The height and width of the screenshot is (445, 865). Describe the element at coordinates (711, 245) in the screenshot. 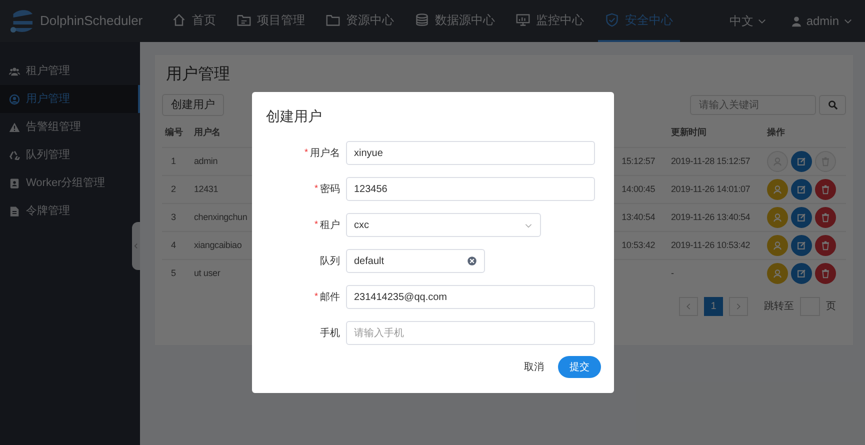

I see `table-cell-text: 2019-11-26 10:53:42` at that location.